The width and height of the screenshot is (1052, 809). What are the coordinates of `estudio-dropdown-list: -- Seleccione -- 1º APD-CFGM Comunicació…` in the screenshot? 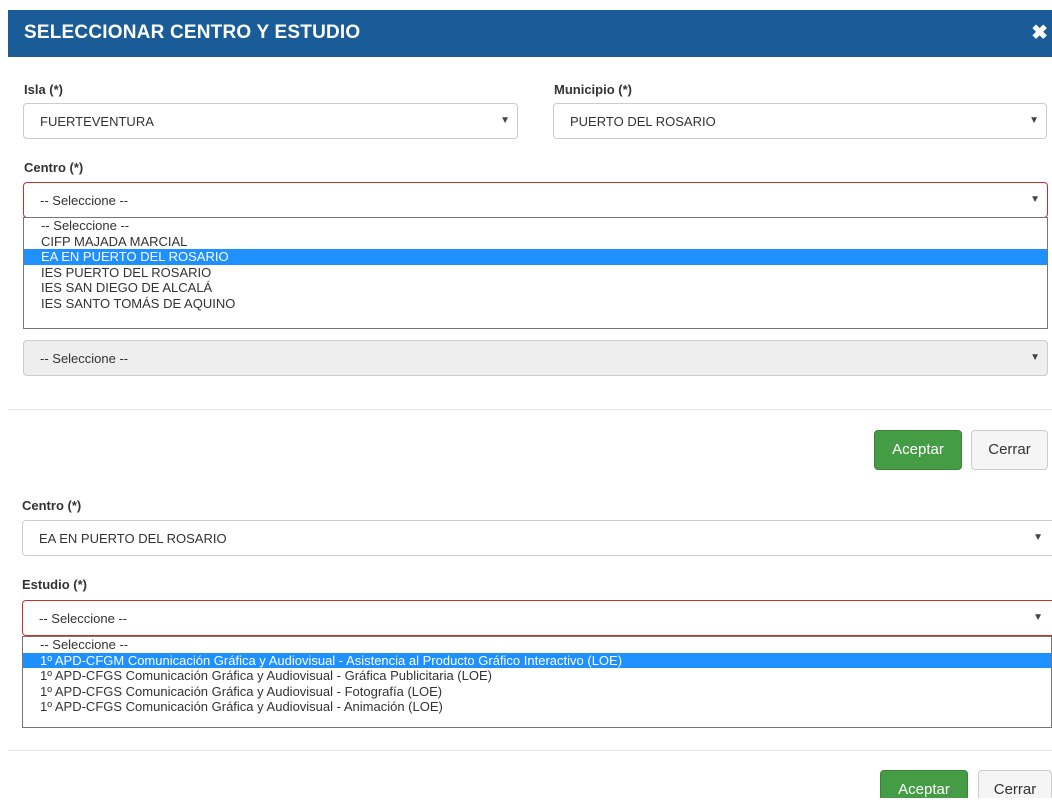 It's located at (537, 682).